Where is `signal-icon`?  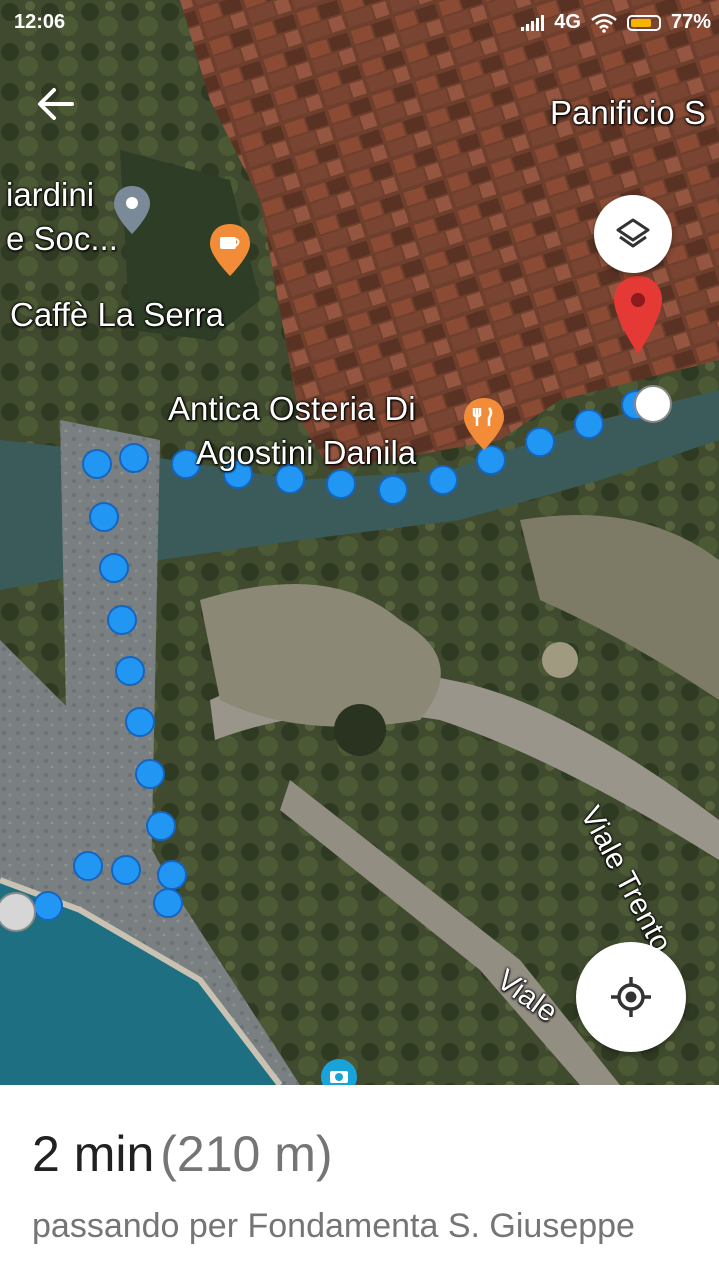
signal-icon is located at coordinates (533, 22).